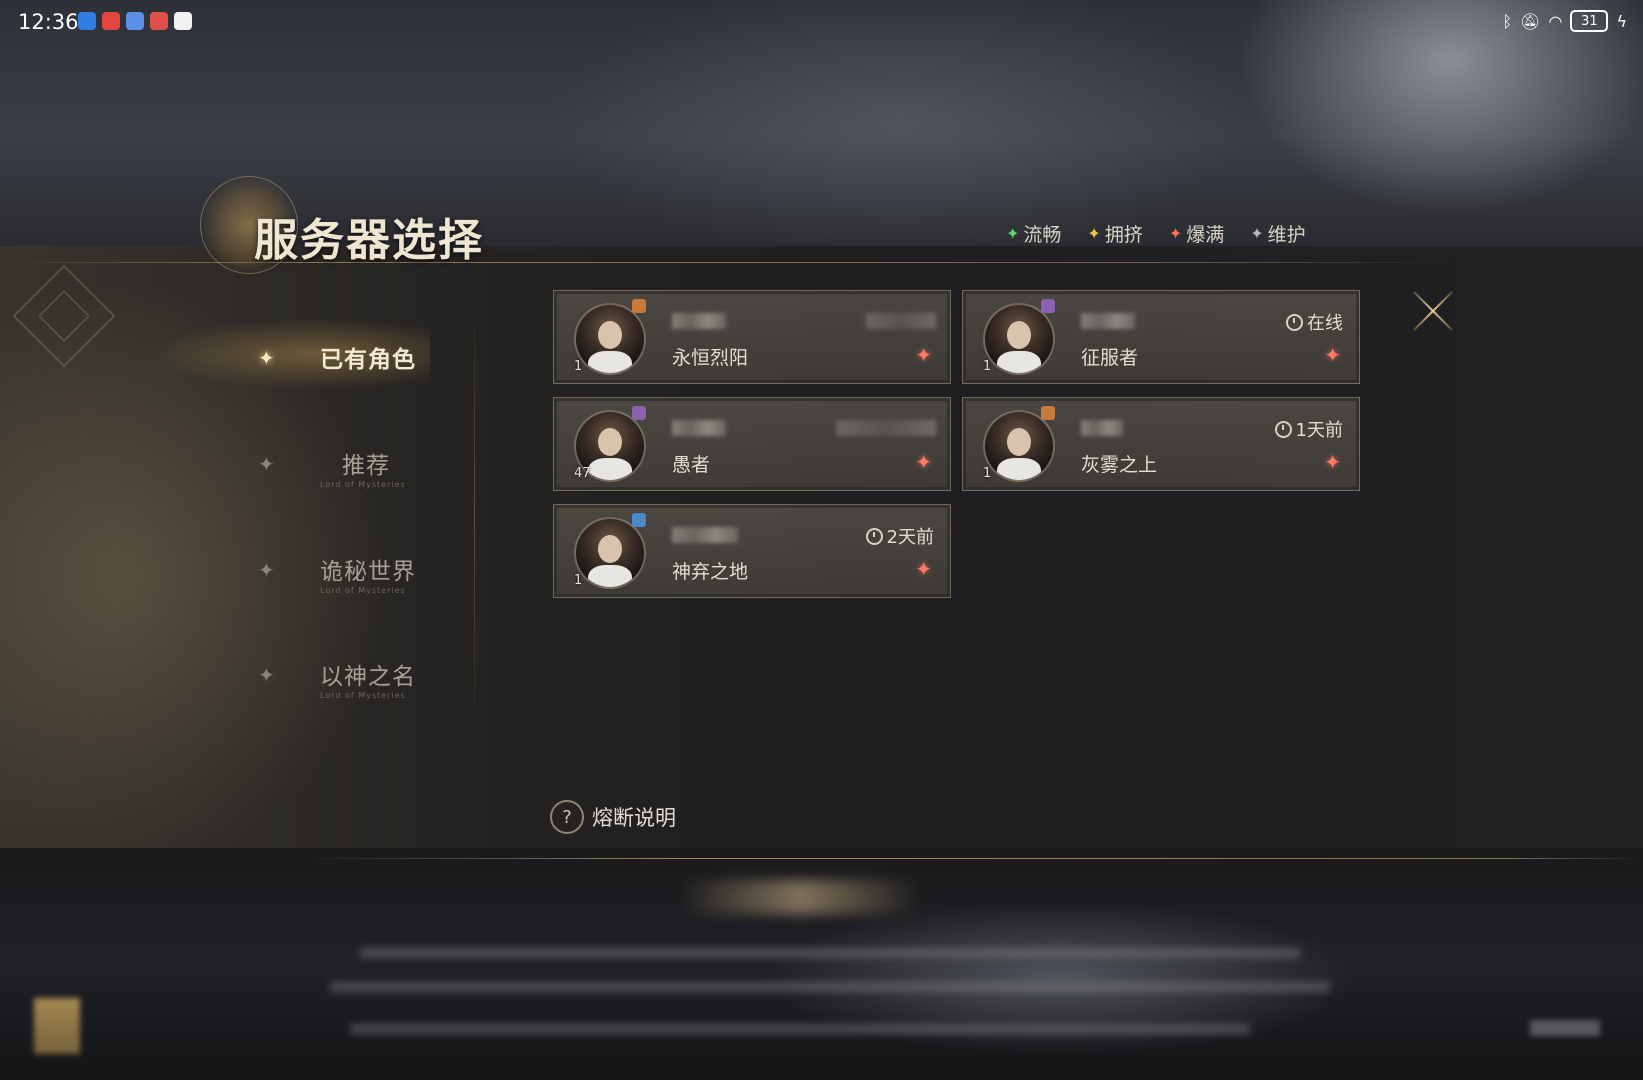 The height and width of the screenshot is (1080, 1643). I want to click on last-login-text: 在线, so click(1325, 323).